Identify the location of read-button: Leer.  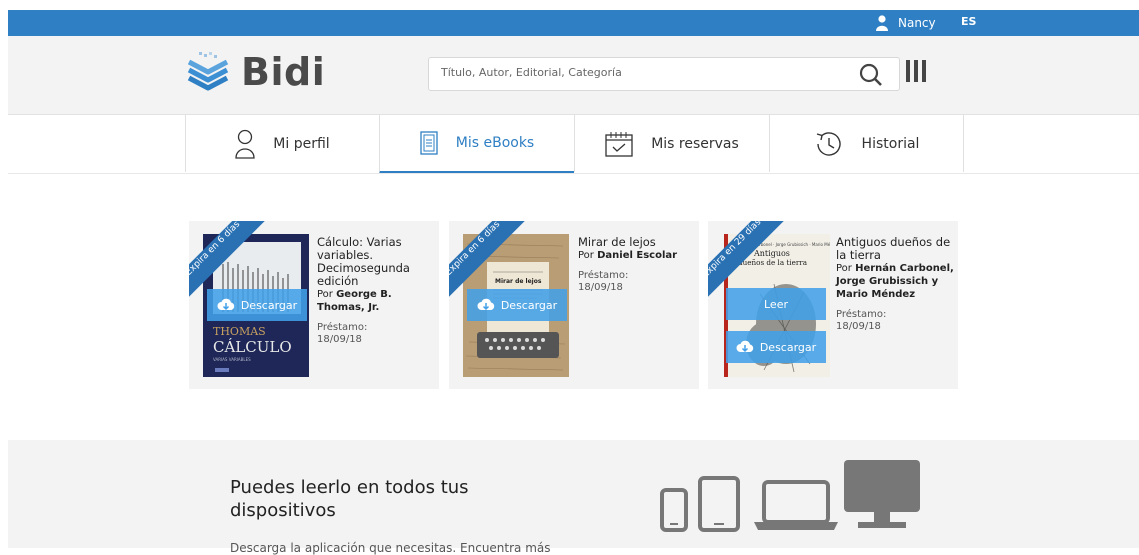
(776, 304).